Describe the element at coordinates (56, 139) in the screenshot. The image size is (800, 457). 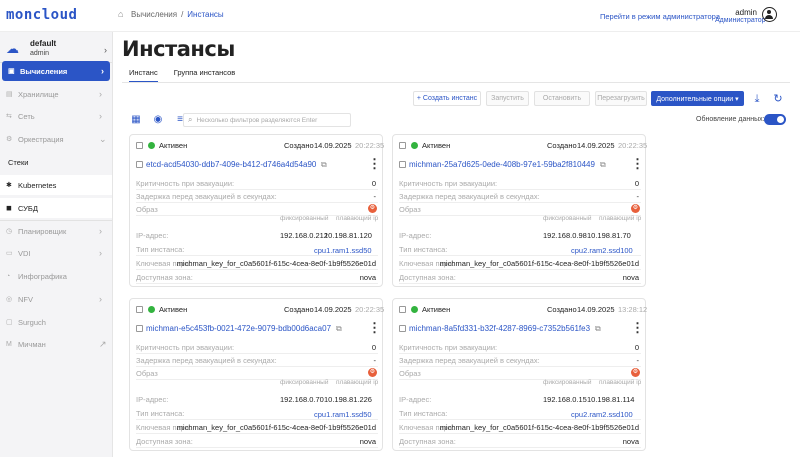
I see `sidebar-item-orchestration: ⚙ Оркестрация ⌄` at that location.